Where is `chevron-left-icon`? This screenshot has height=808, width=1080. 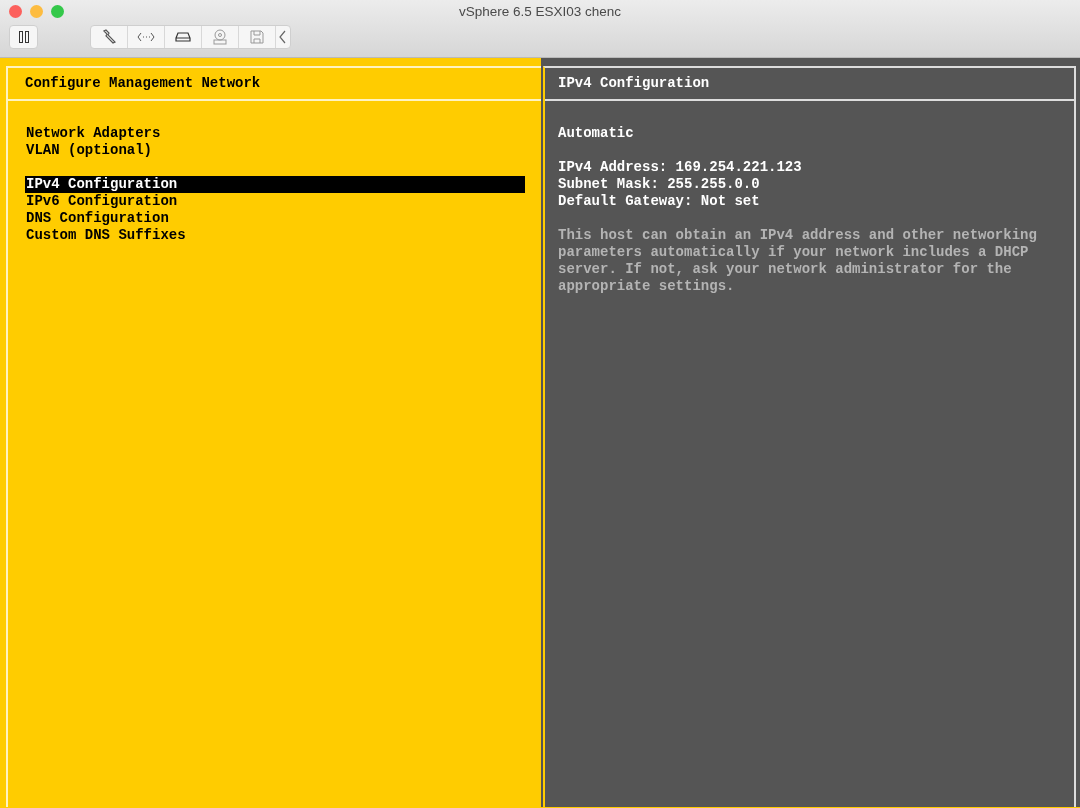
chevron-left-icon is located at coordinates (283, 37).